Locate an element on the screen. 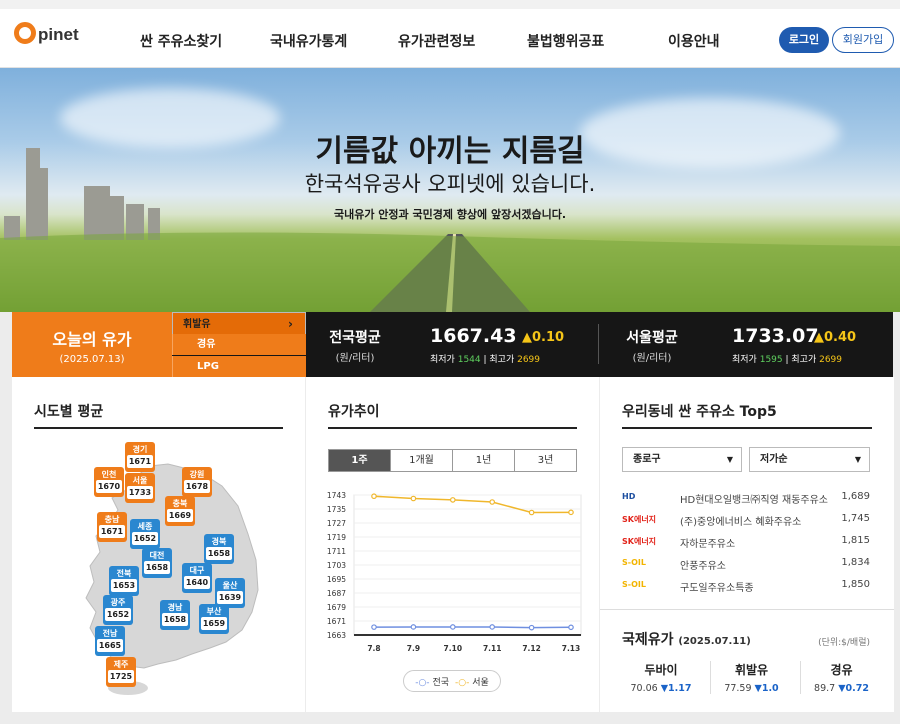 The height and width of the screenshot is (724, 900). national-min: 1544 is located at coordinates (469, 360).